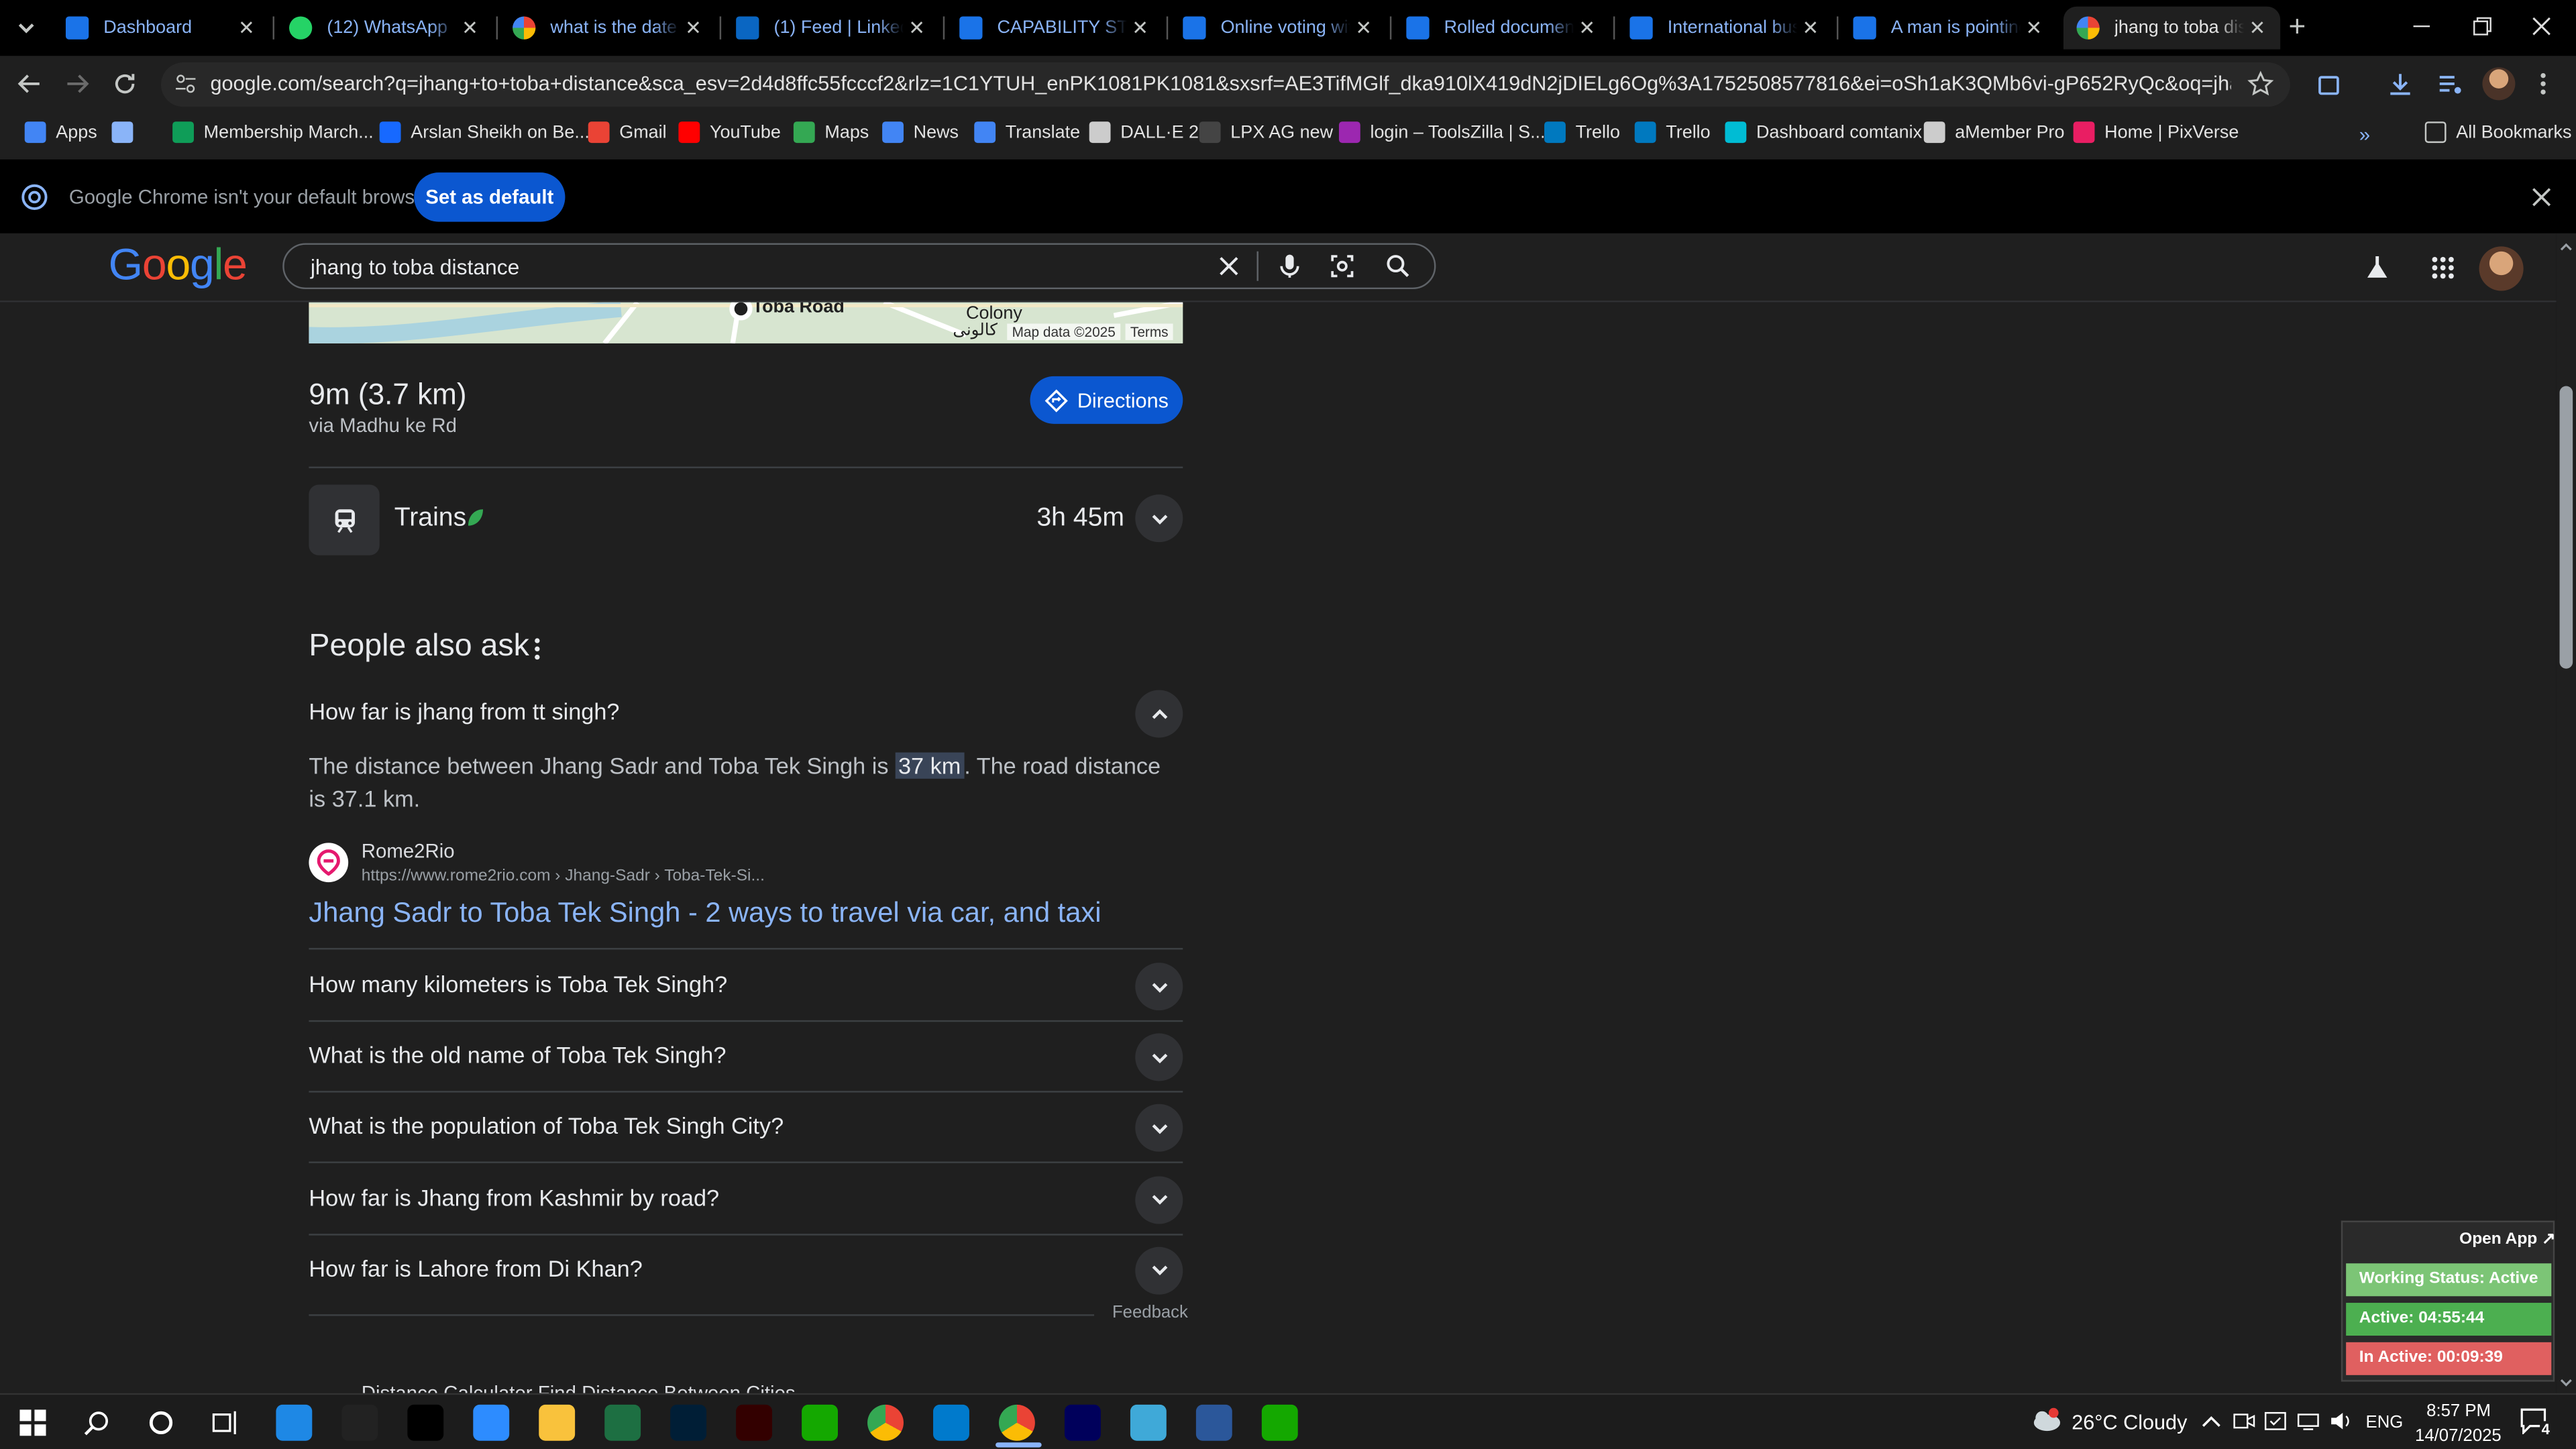 The width and height of the screenshot is (2576, 1449). Describe the element at coordinates (2541, 197) in the screenshot. I see `infobar-close-icon` at that location.